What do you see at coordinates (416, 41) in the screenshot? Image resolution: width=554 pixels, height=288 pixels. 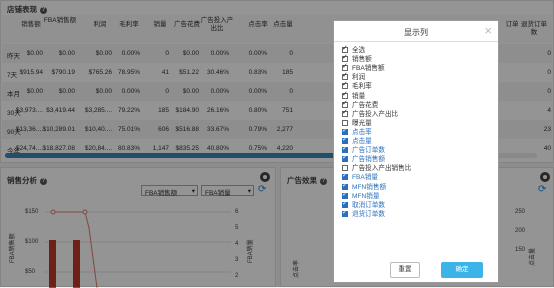 I see `modal-divider` at bounding box center [416, 41].